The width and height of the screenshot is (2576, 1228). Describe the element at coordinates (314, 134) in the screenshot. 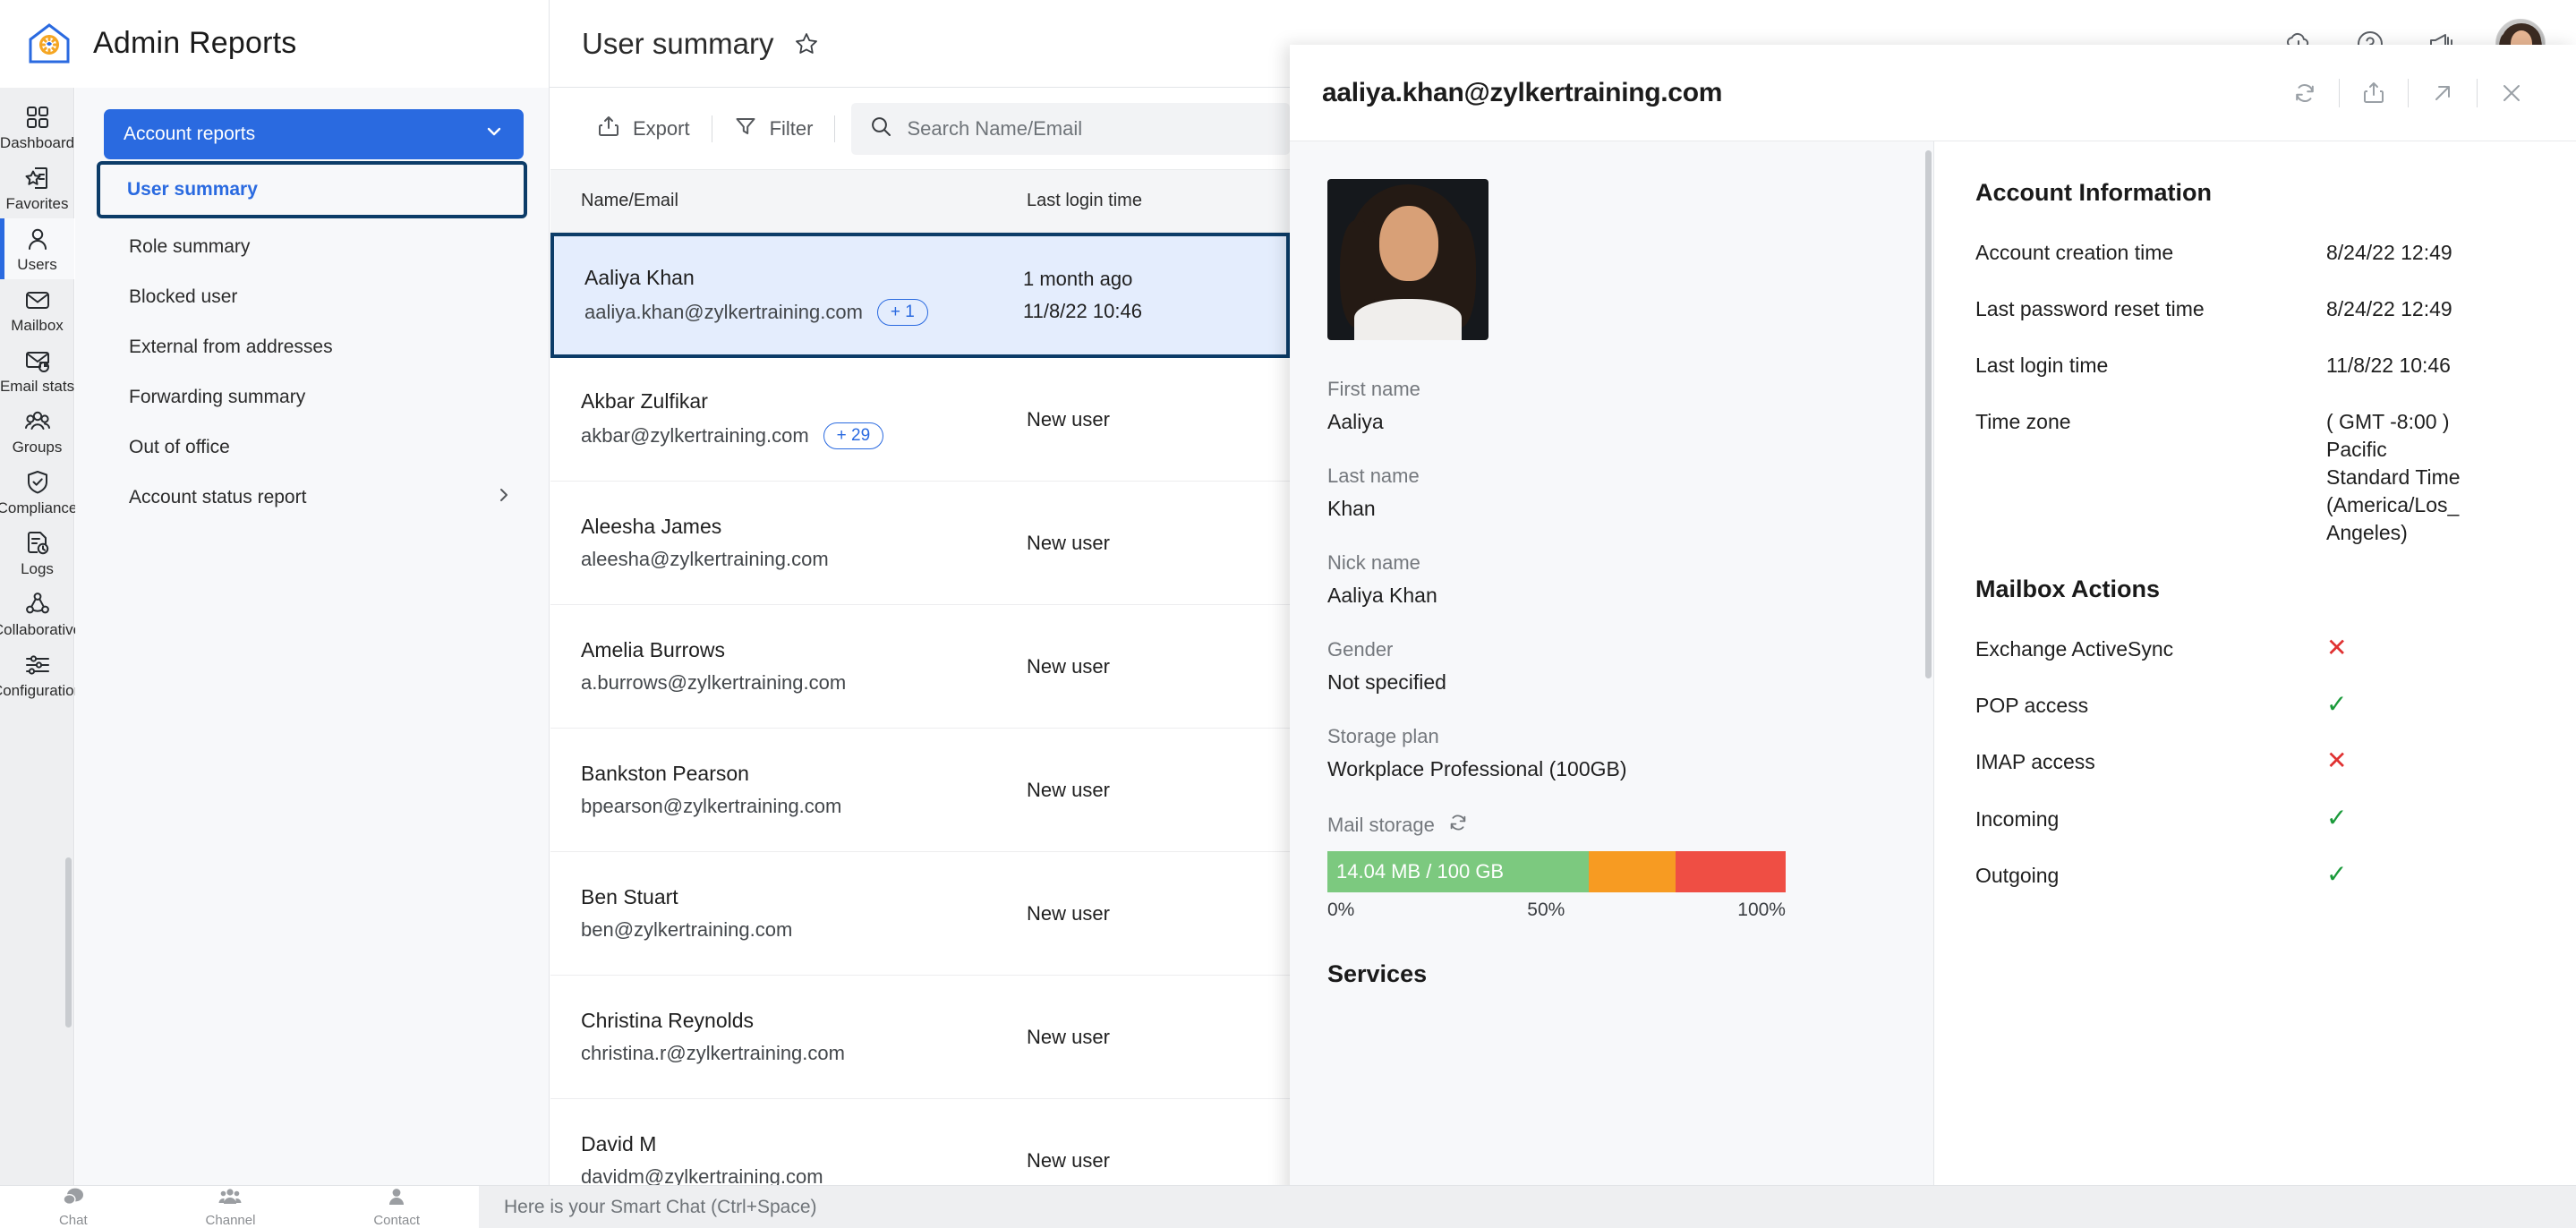

I see `account-reports-dropdown: Account reports` at that location.